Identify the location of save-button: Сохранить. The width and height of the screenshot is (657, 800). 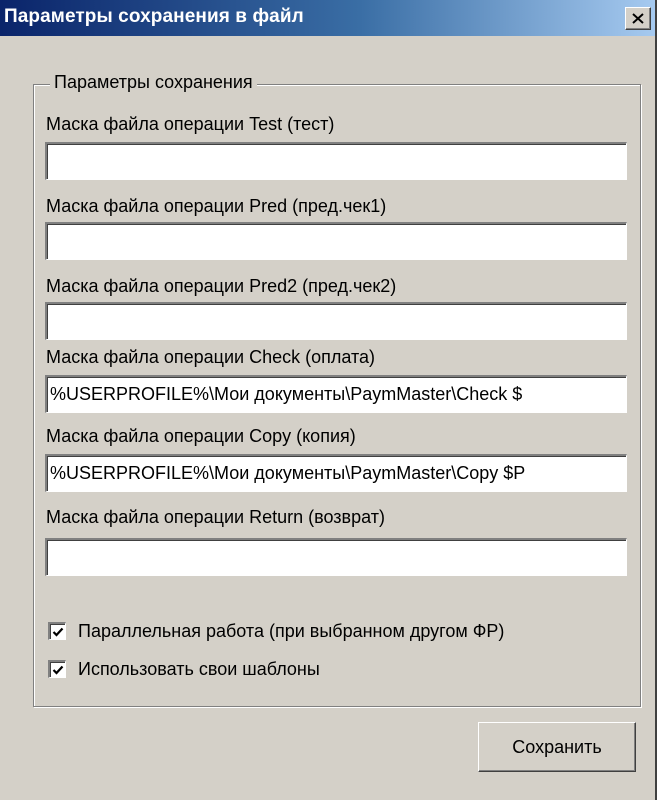
(557, 747).